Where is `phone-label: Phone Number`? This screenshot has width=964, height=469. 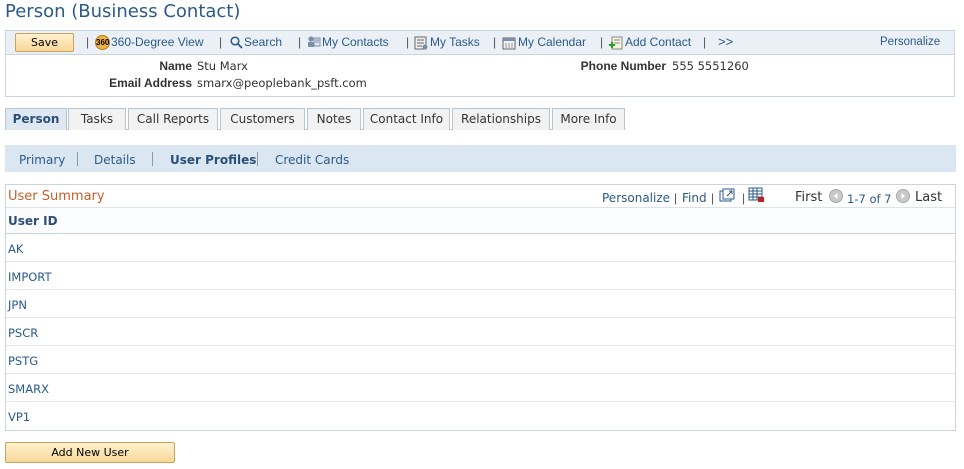 phone-label: Phone Number is located at coordinates (623, 66).